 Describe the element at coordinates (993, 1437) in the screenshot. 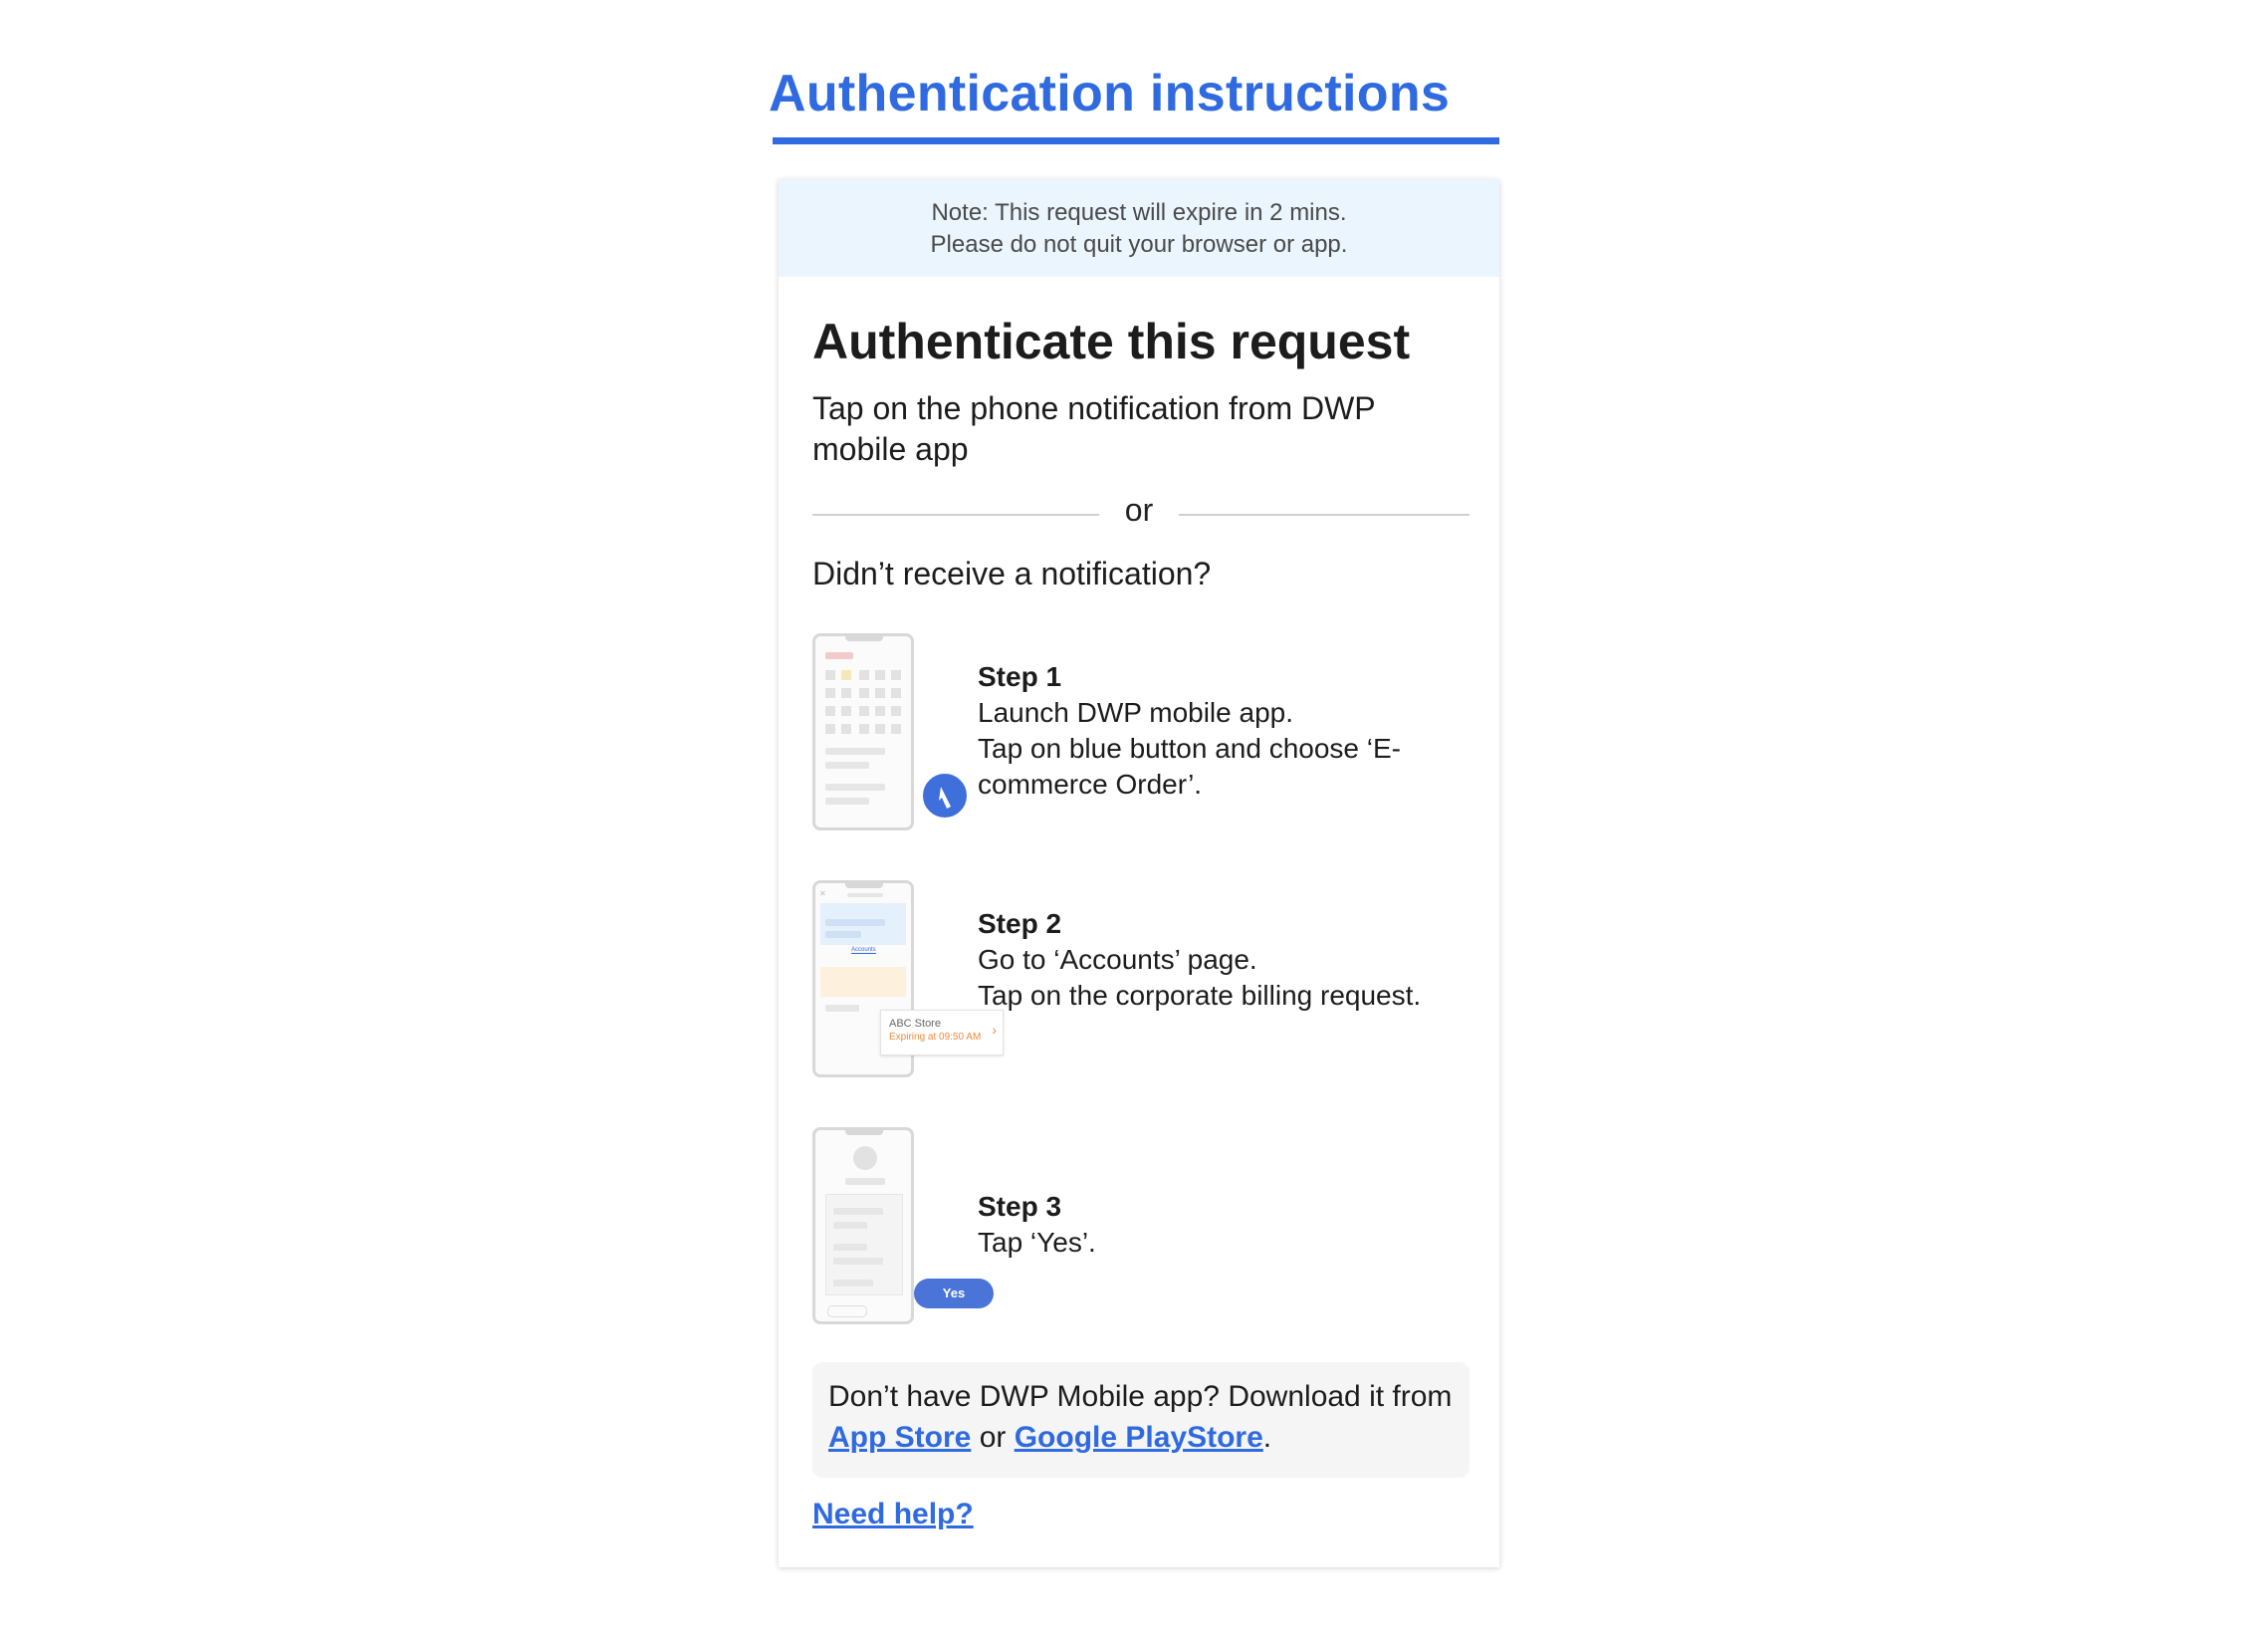

I see `download-or: or` at that location.